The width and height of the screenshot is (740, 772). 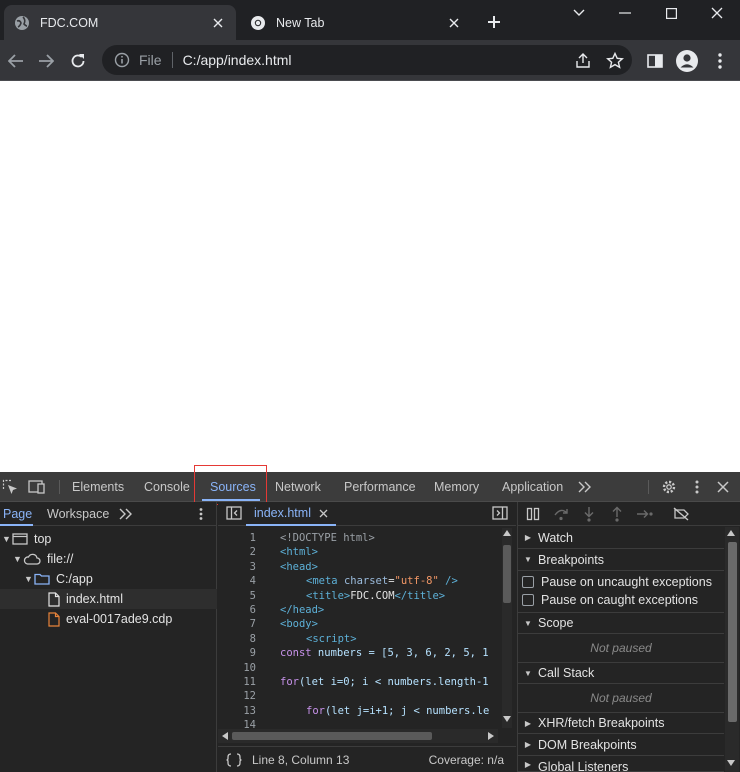 What do you see at coordinates (299, 552) in the screenshot?
I see `code-line-2: <html>` at bounding box center [299, 552].